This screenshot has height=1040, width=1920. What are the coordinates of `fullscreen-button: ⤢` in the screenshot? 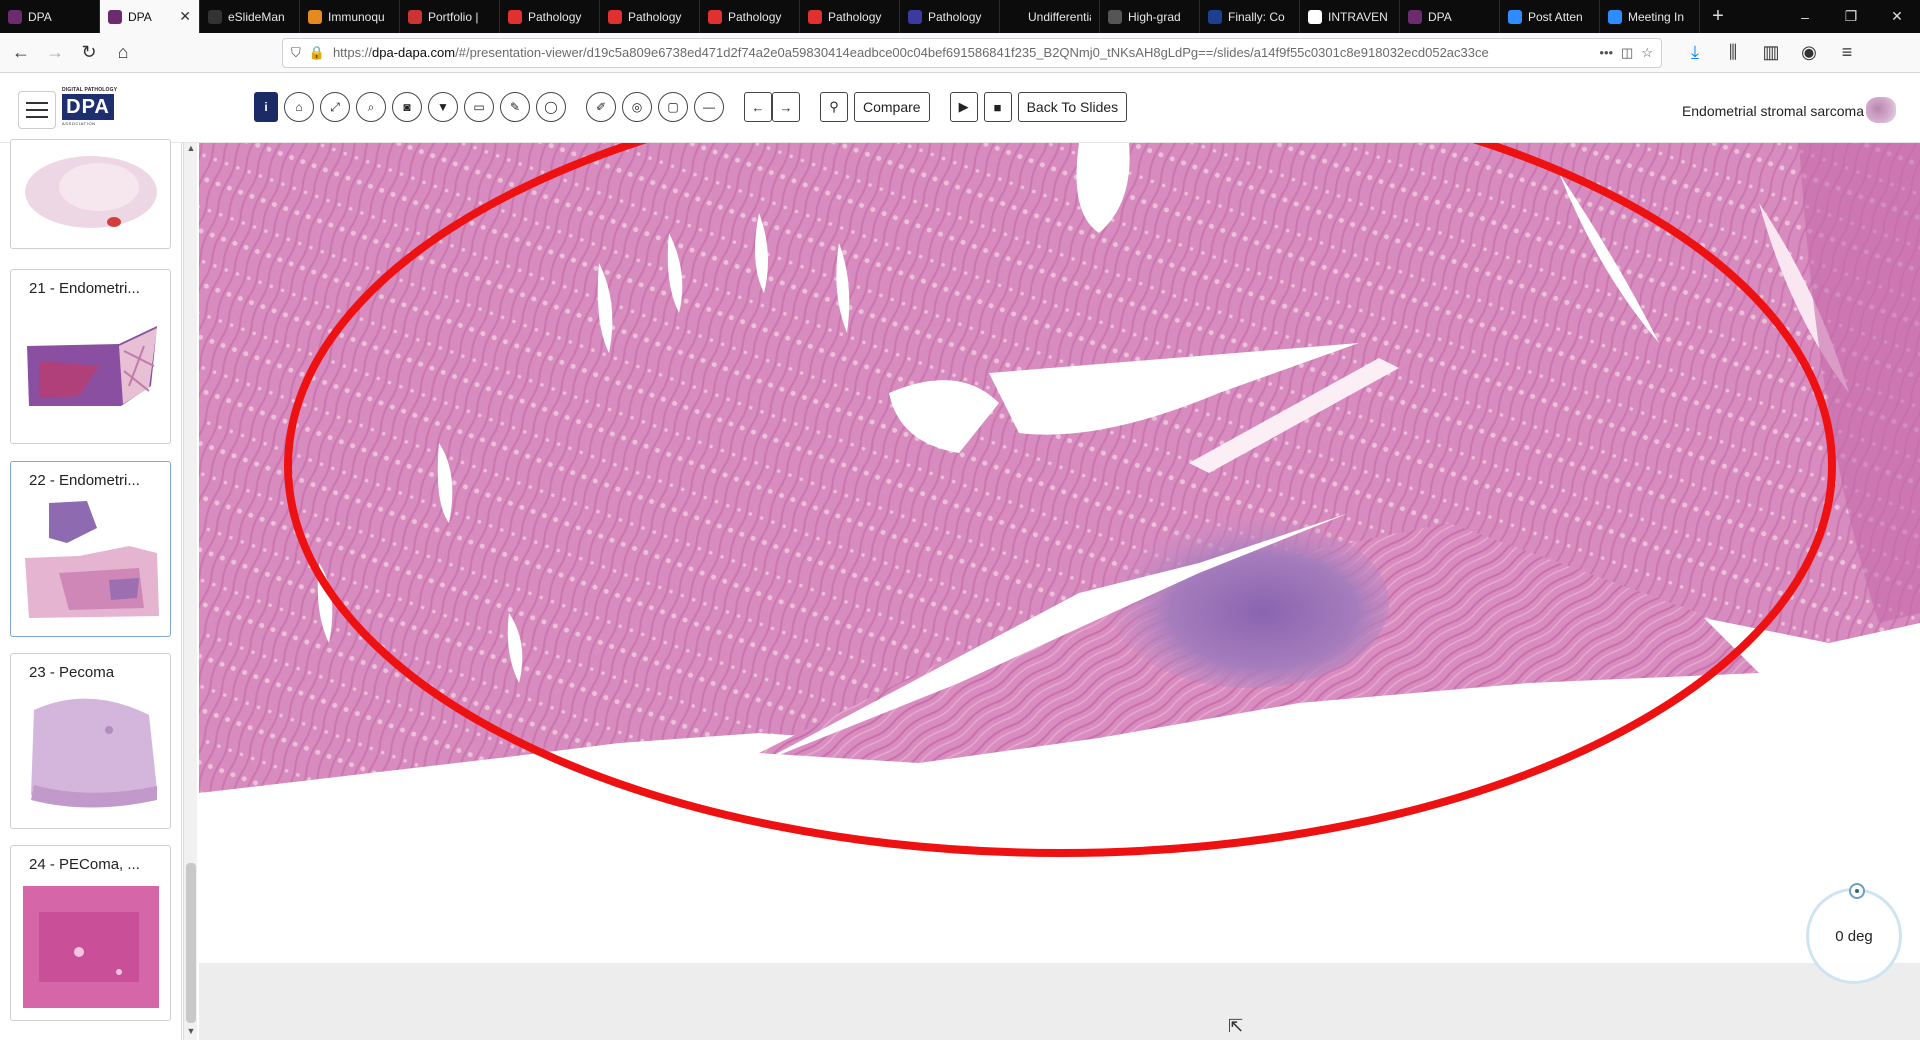 It's located at (335, 107).